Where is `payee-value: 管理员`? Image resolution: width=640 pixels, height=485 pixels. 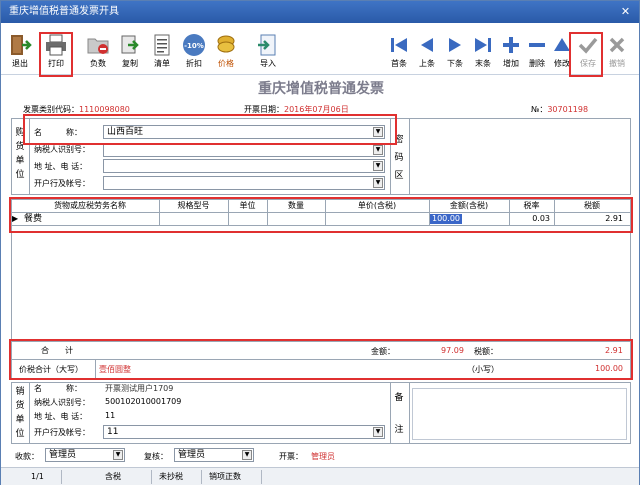 payee-value: 管理员 is located at coordinates (63, 455).